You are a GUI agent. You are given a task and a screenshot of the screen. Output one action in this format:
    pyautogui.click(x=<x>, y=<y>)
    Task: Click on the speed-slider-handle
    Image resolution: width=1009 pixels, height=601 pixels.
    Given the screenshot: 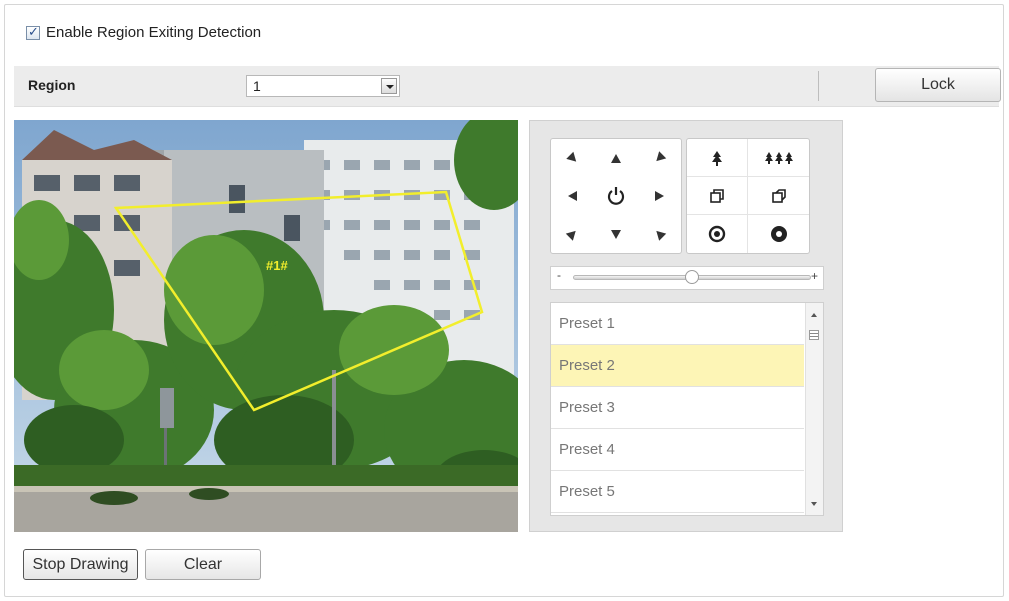 What is the action you would take?
    pyautogui.click(x=692, y=277)
    